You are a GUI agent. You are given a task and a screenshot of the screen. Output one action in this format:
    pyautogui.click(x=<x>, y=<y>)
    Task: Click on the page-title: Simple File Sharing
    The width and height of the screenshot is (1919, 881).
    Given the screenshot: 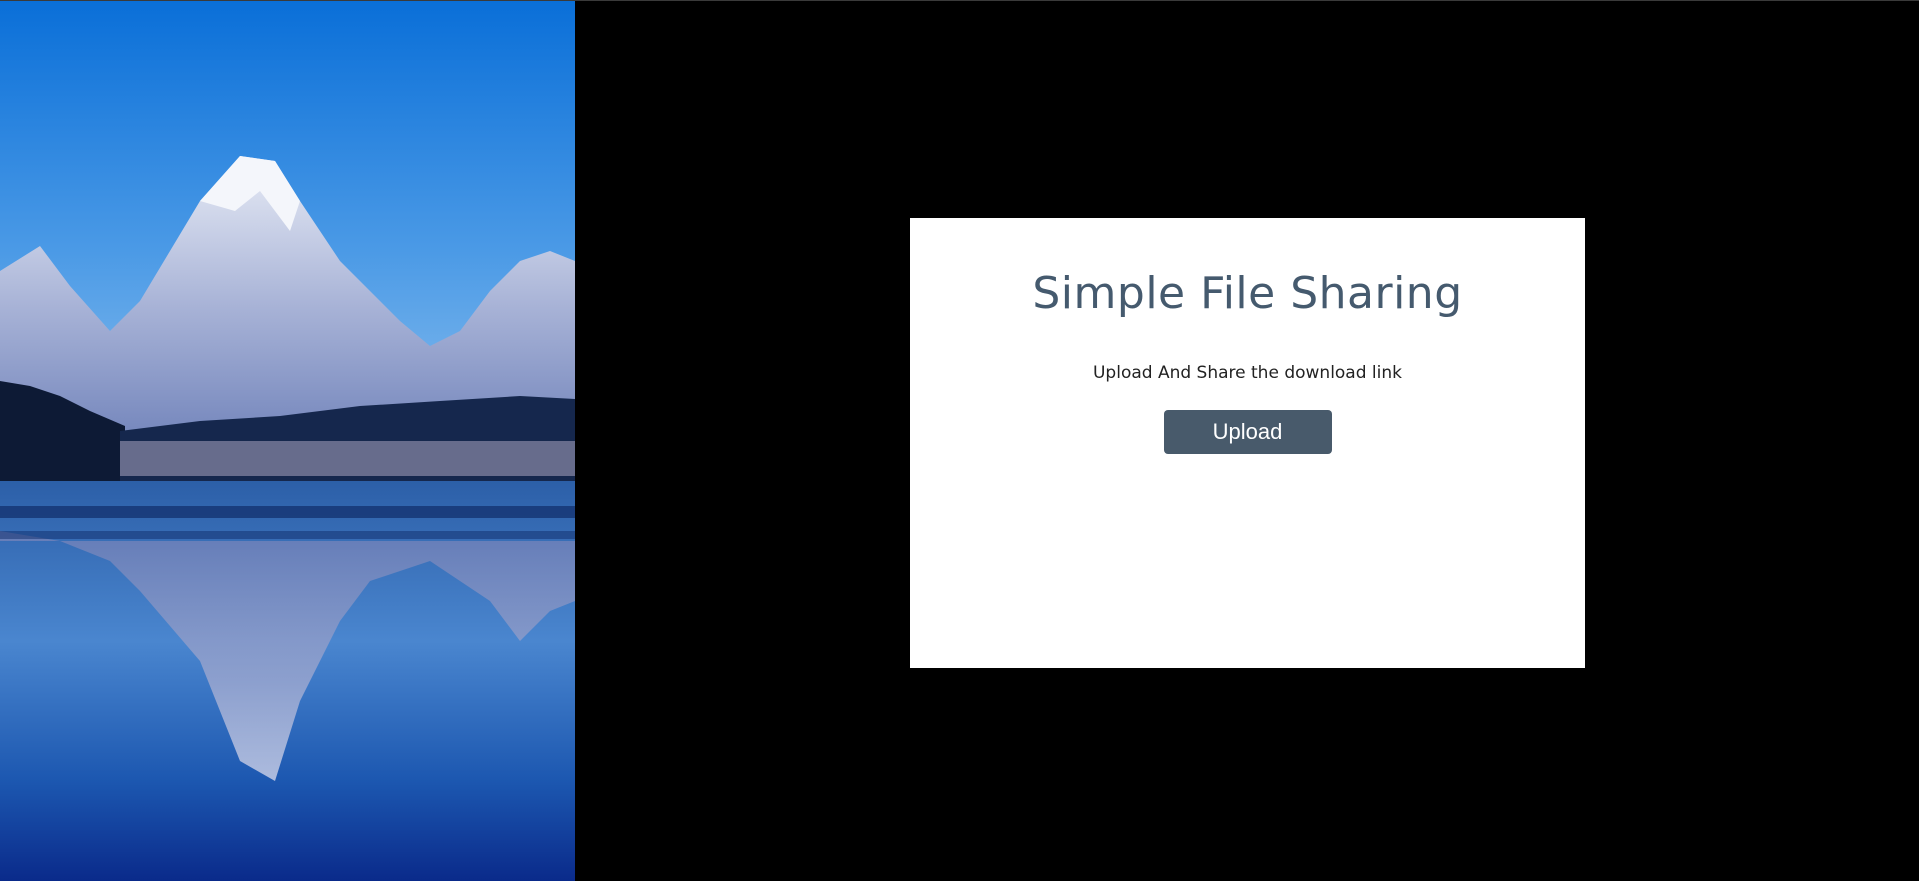 What is the action you would take?
    pyautogui.click(x=1247, y=293)
    